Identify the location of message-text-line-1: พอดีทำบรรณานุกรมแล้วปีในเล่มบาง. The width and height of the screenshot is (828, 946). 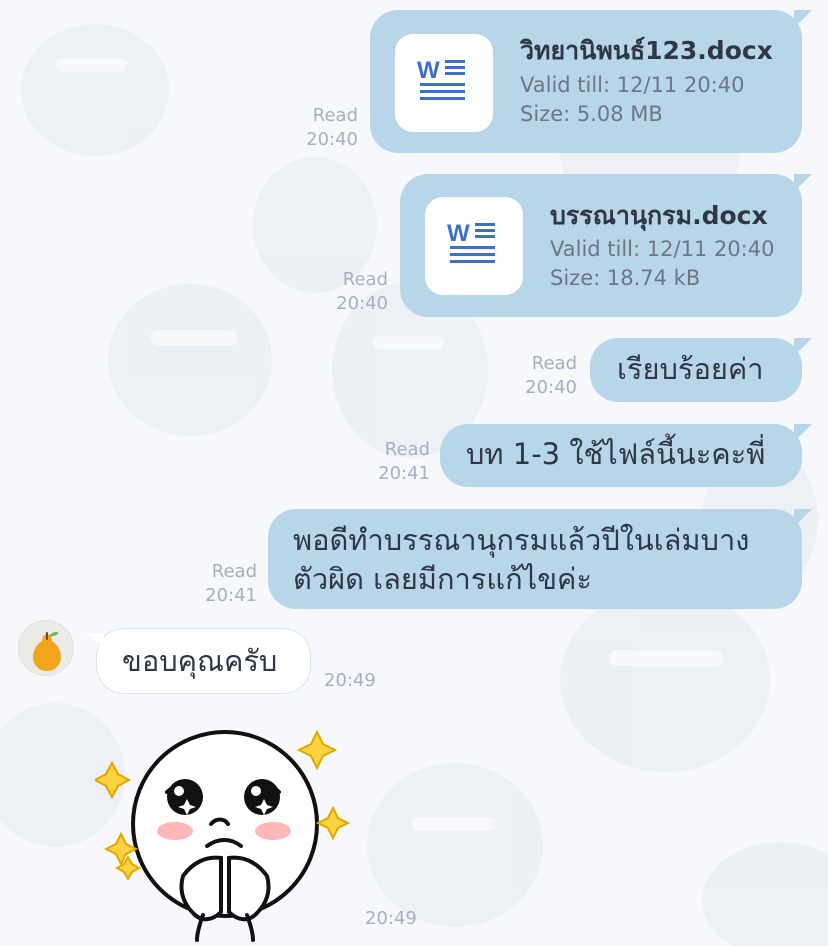
(521, 540).